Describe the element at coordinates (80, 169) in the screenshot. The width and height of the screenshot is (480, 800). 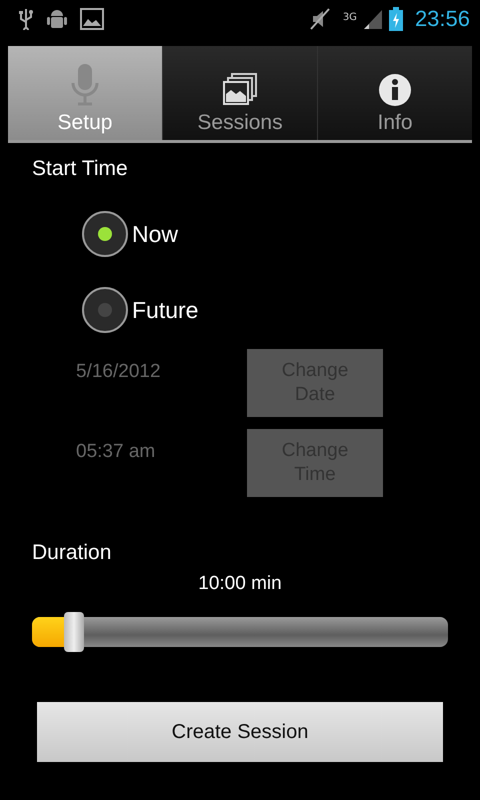
I see `section-label: Start Time` at that location.